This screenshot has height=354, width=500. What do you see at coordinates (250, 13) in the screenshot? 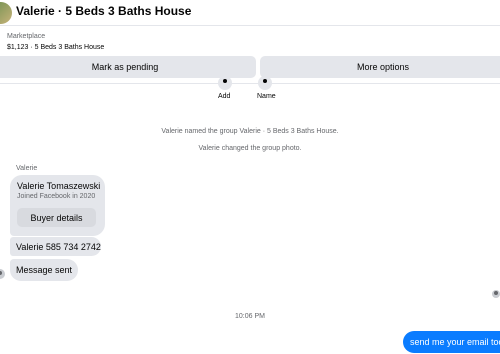
I see `conversation-header: Valerie · 5 Beds 3 Baths House` at bounding box center [250, 13].